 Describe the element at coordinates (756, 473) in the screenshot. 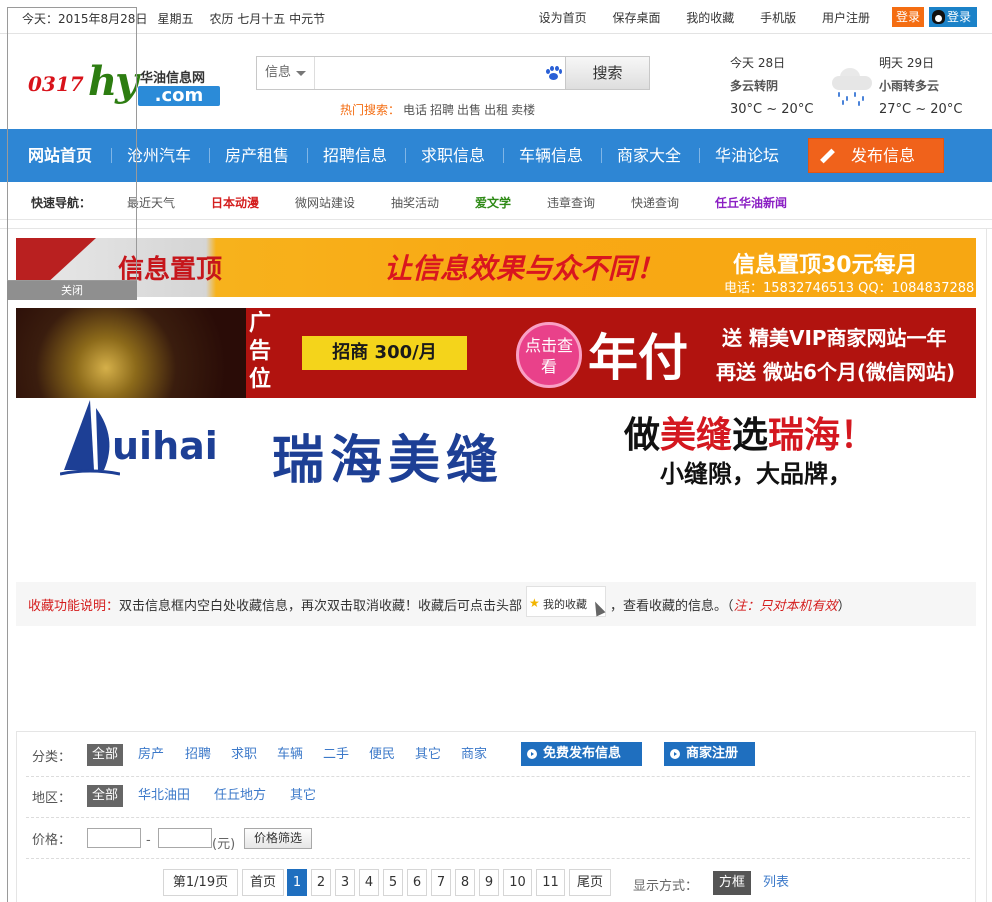

I see `brand-slogan-2: 小缝隙，大品牌，` at that location.